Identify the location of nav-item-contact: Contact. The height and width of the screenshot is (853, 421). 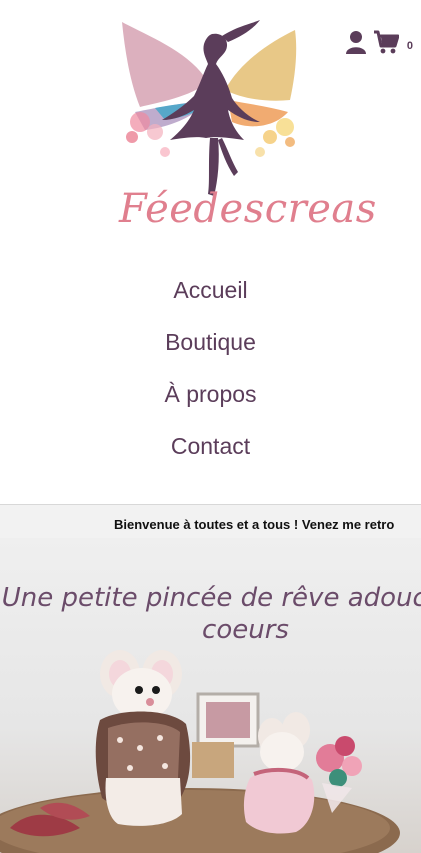
(210, 452).